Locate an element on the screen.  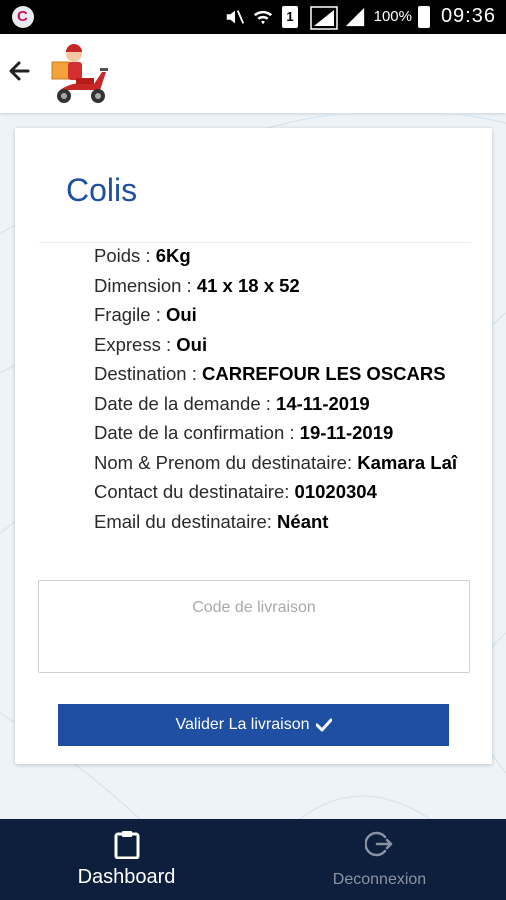
detail-recipient-email: Email du destinataire: Néant is located at coordinates (211, 521).